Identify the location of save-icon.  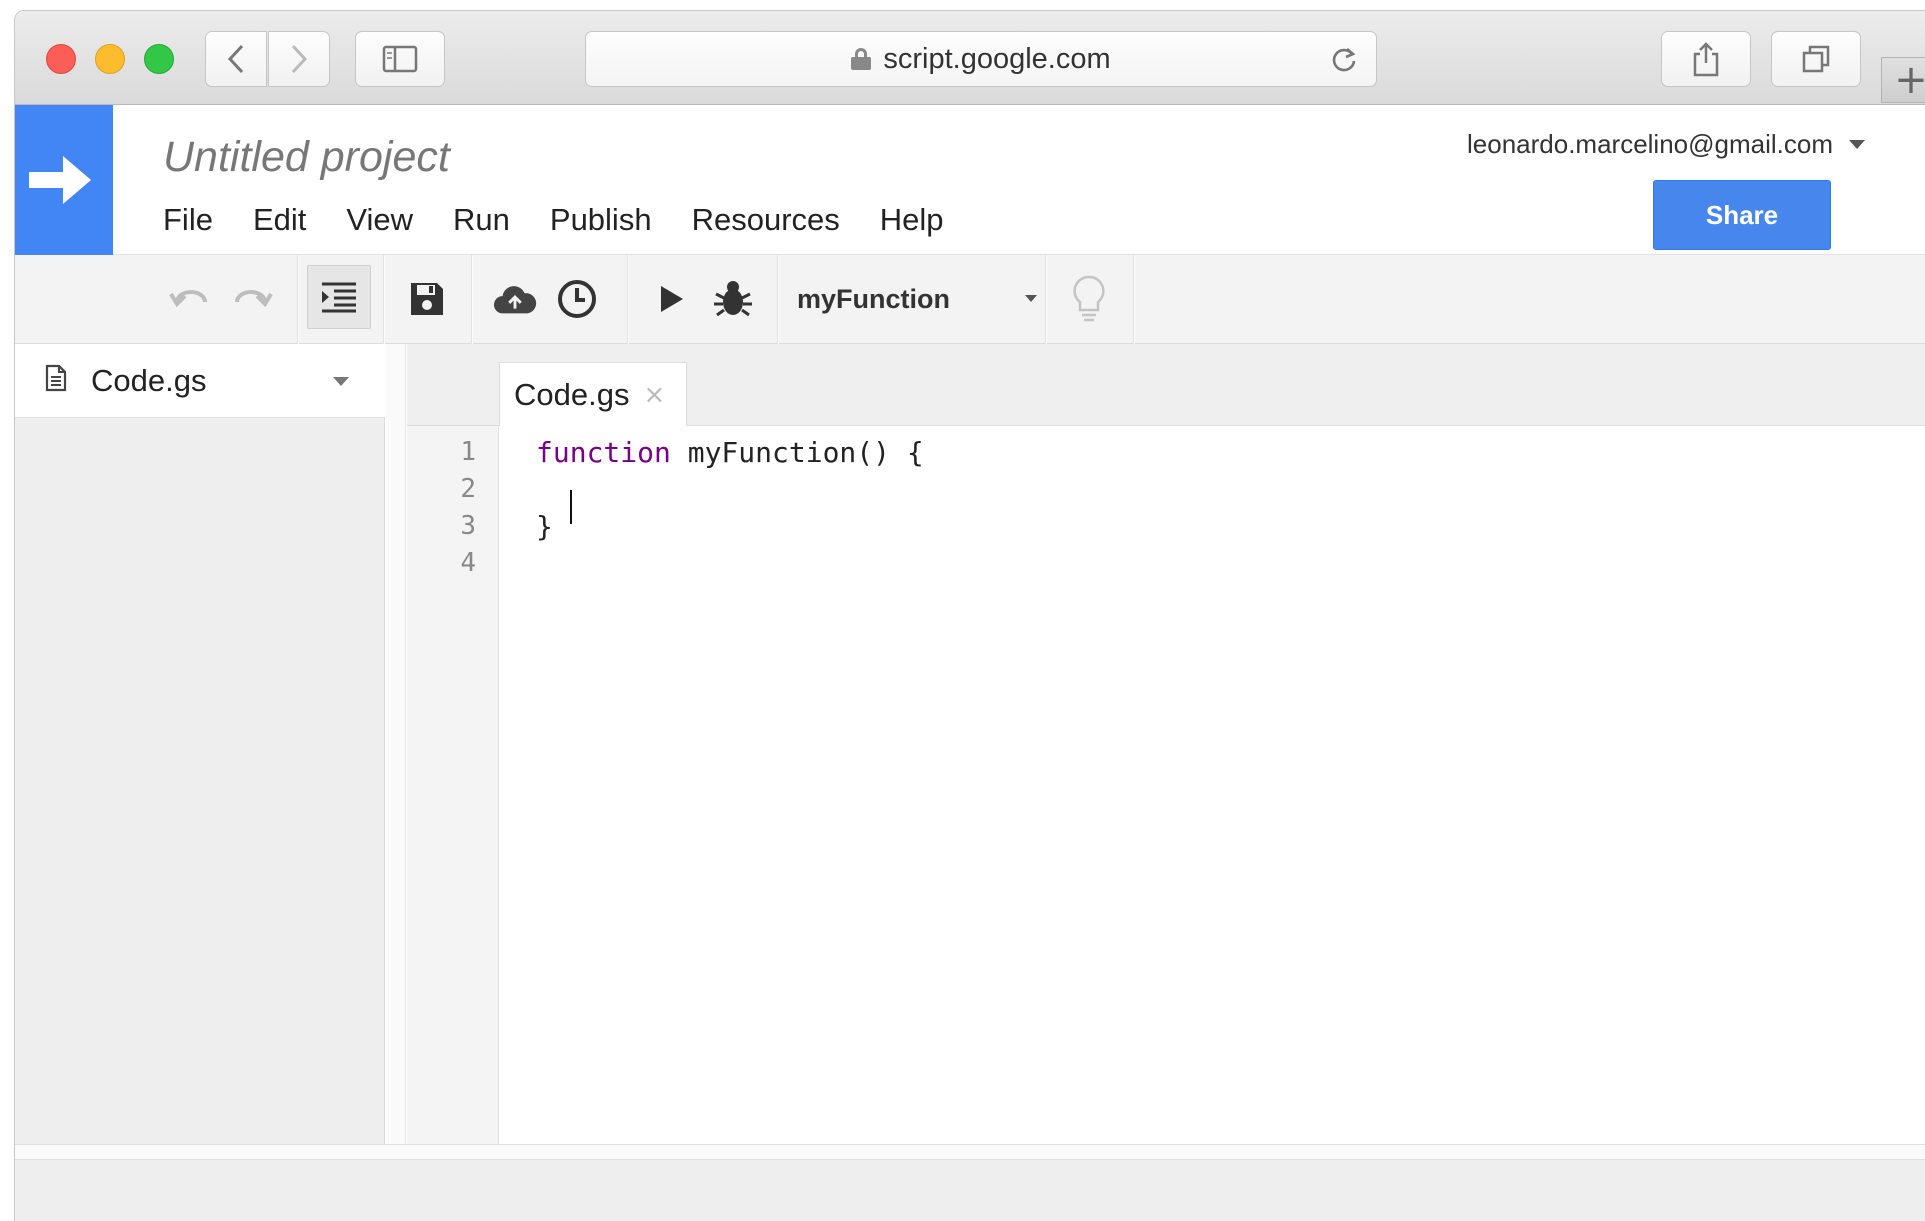
(427, 299).